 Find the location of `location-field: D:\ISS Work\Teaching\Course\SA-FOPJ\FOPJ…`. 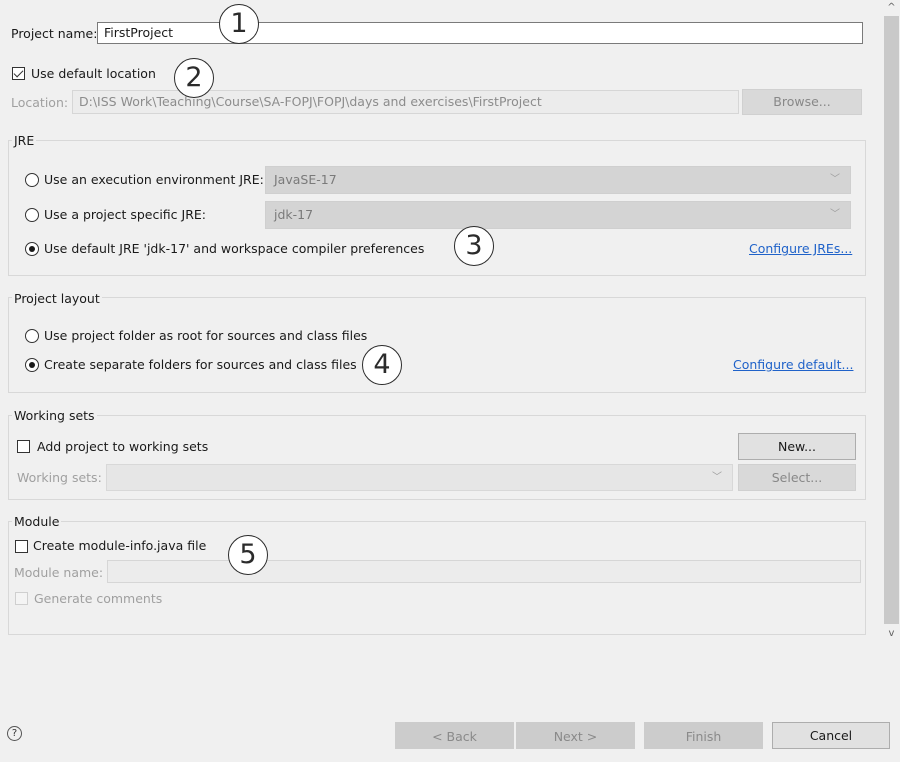

location-field: D:\ISS Work\Teaching\Course\SA-FOPJ\FOPJ… is located at coordinates (405, 102).